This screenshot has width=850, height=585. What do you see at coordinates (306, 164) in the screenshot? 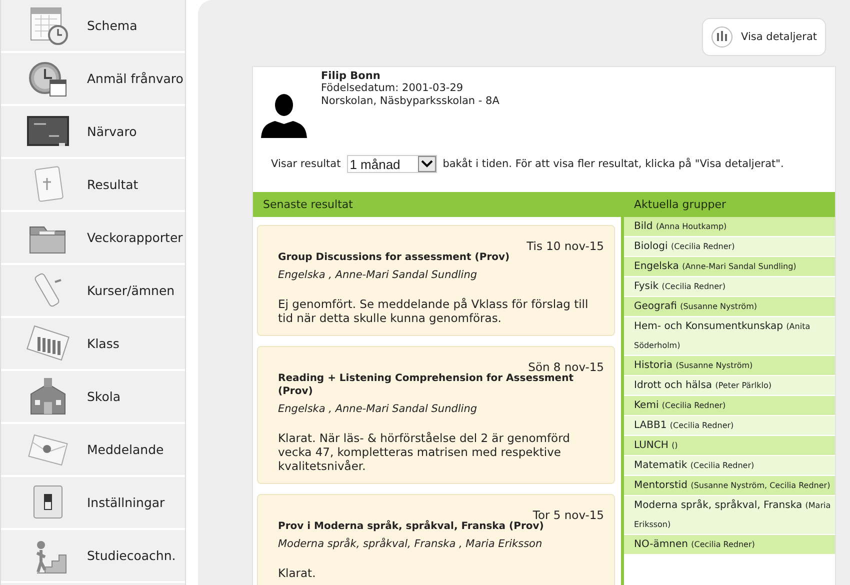
I see `filter-label: Visar resultat` at bounding box center [306, 164].